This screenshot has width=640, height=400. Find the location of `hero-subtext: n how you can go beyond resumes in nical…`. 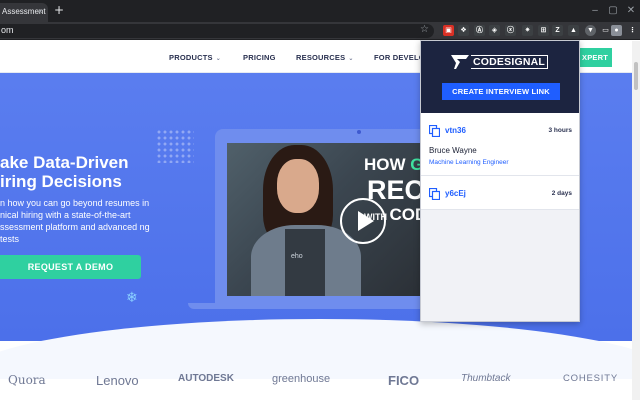

hero-subtext: n how you can go beyond resumes in nical… is located at coordinates (75, 221).